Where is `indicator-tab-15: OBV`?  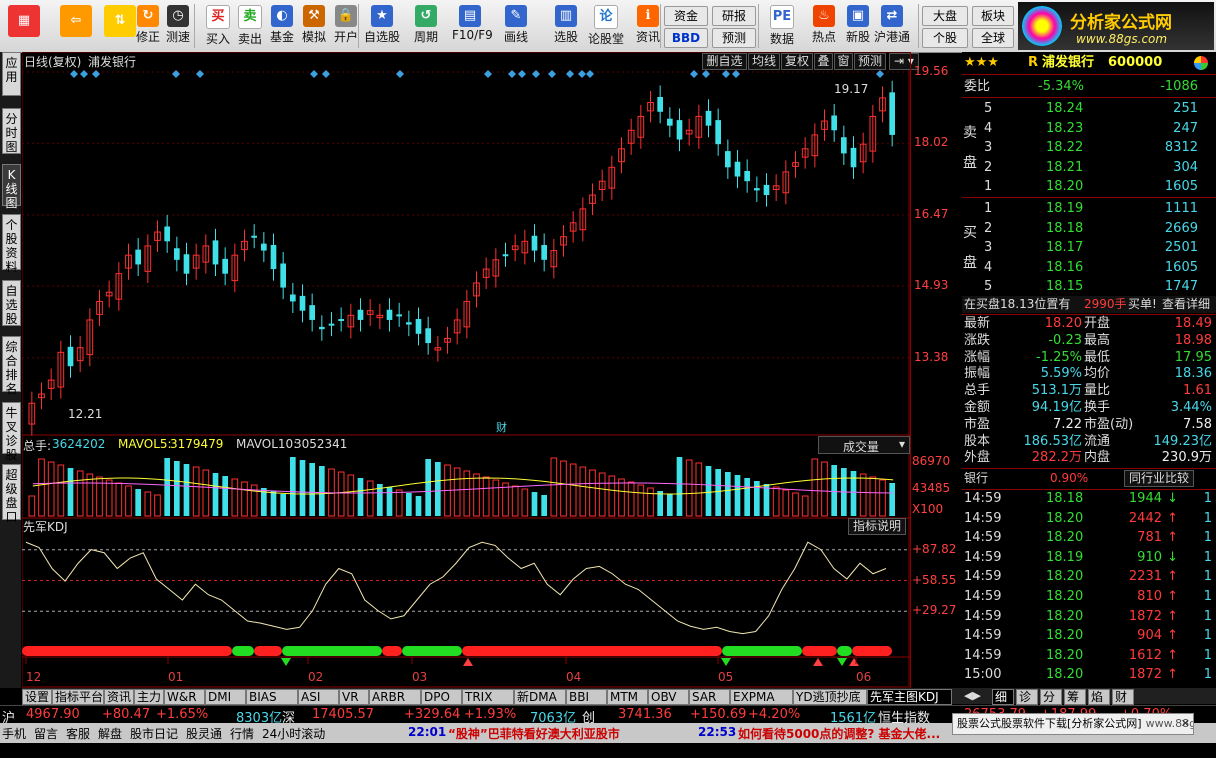
indicator-tab-15: OBV is located at coordinates (668, 697).